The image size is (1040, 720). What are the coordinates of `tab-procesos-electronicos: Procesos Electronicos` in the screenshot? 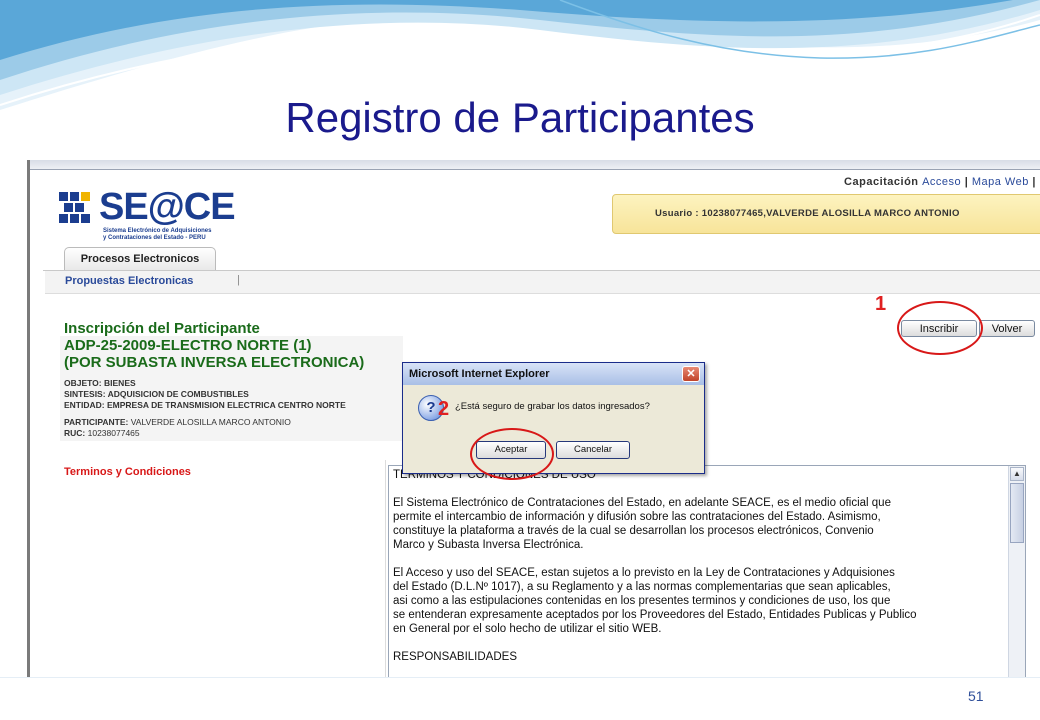 It's located at (140, 258).